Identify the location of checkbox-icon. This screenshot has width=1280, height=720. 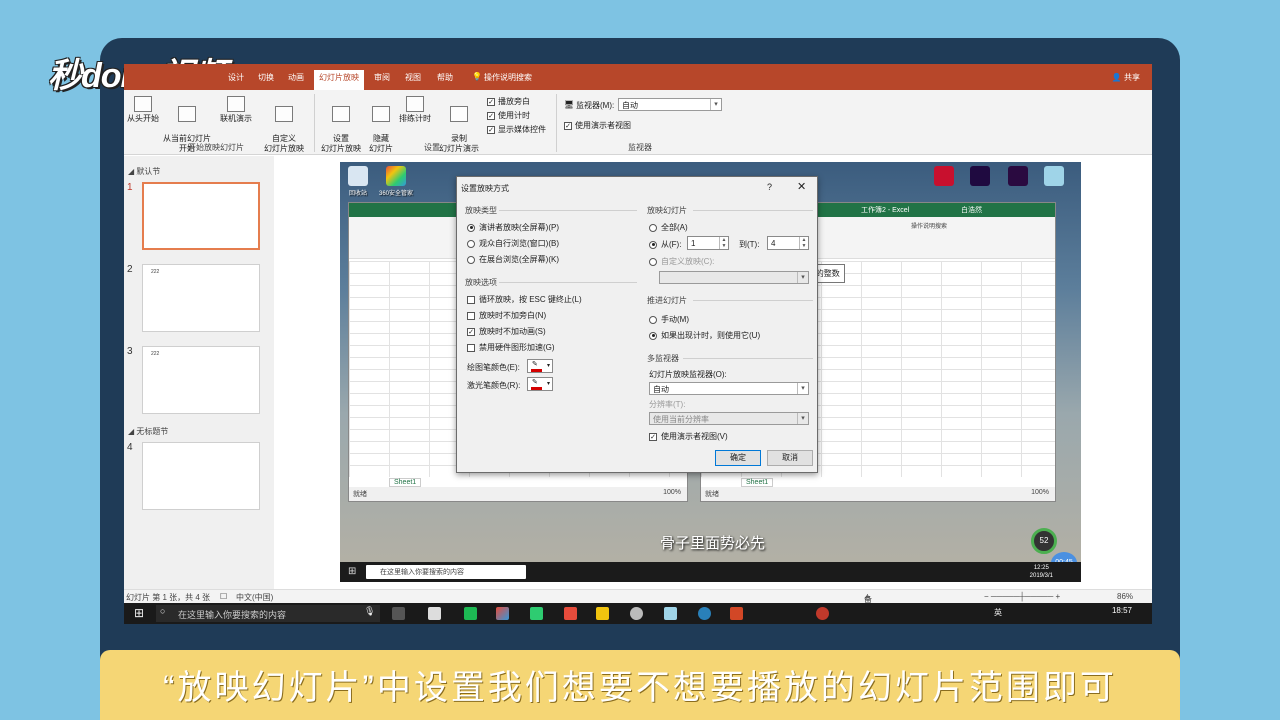
(471, 299).